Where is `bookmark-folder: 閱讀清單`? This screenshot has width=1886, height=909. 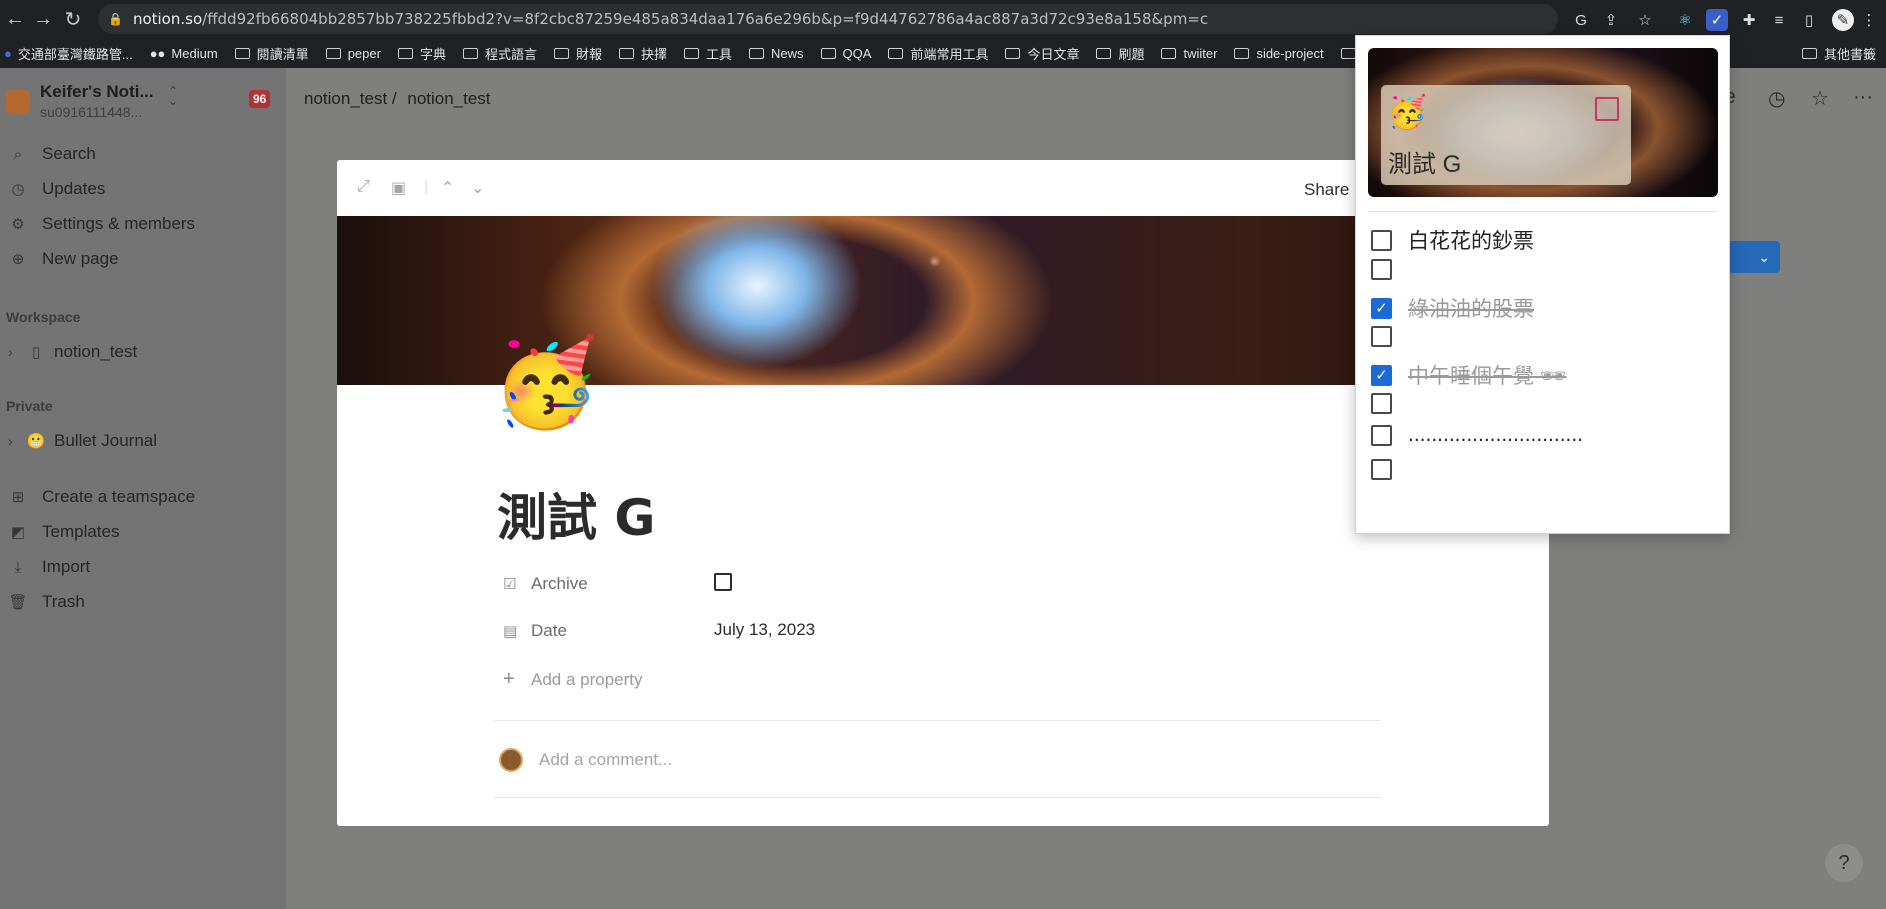 bookmark-folder: 閱讀清單 is located at coordinates (271, 53).